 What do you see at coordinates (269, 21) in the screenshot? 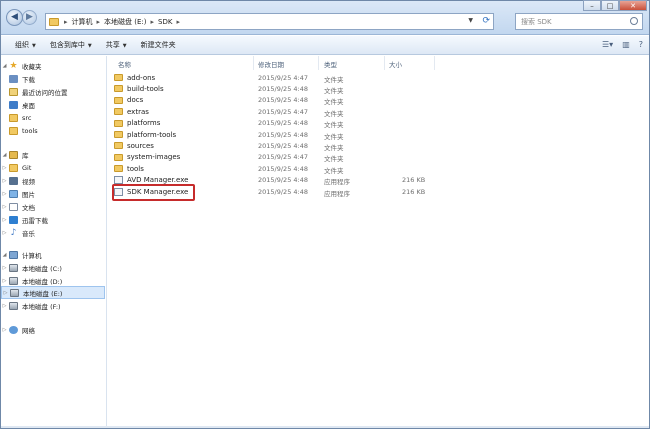
I see `address-bar: ▸ 计算机 ▸ 本地磁盘 (E:) ▸ SDK ▸ ▼ ⟳` at bounding box center [269, 21].